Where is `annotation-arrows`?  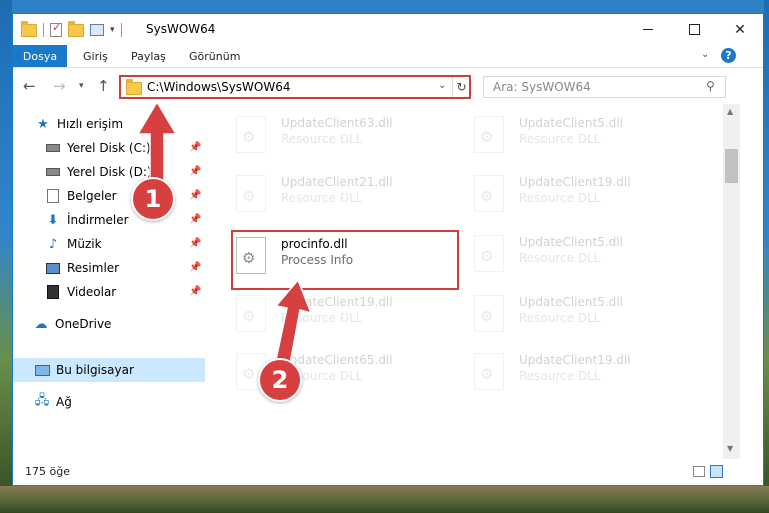 annotation-arrows is located at coordinates (224, 232).